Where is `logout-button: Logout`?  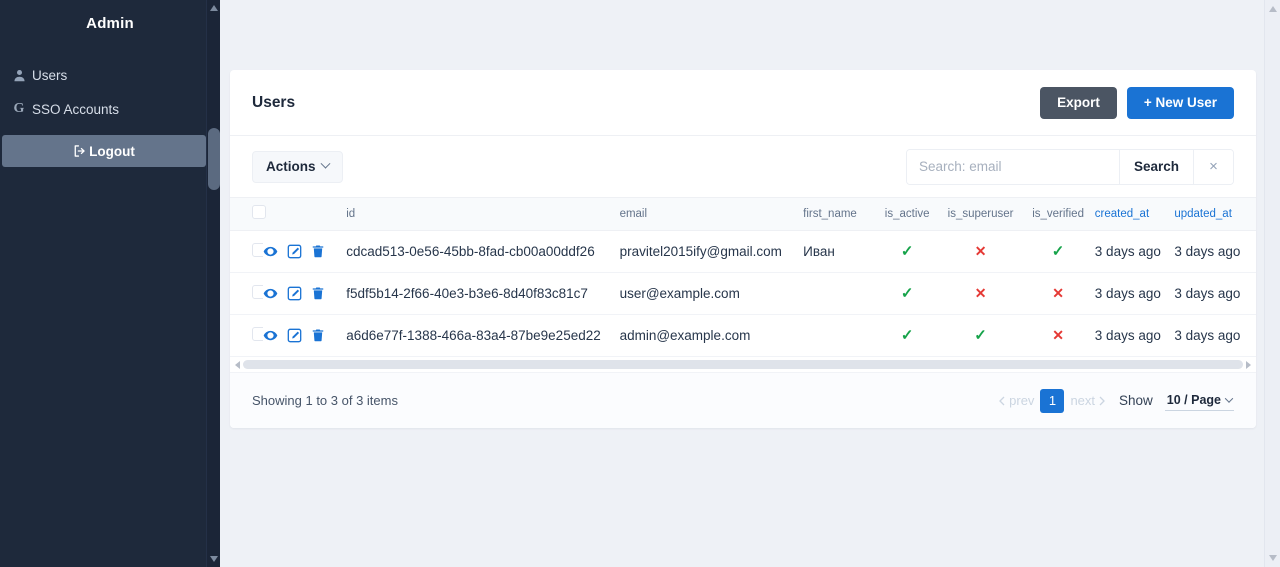
logout-button: Logout is located at coordinates (104, 151).